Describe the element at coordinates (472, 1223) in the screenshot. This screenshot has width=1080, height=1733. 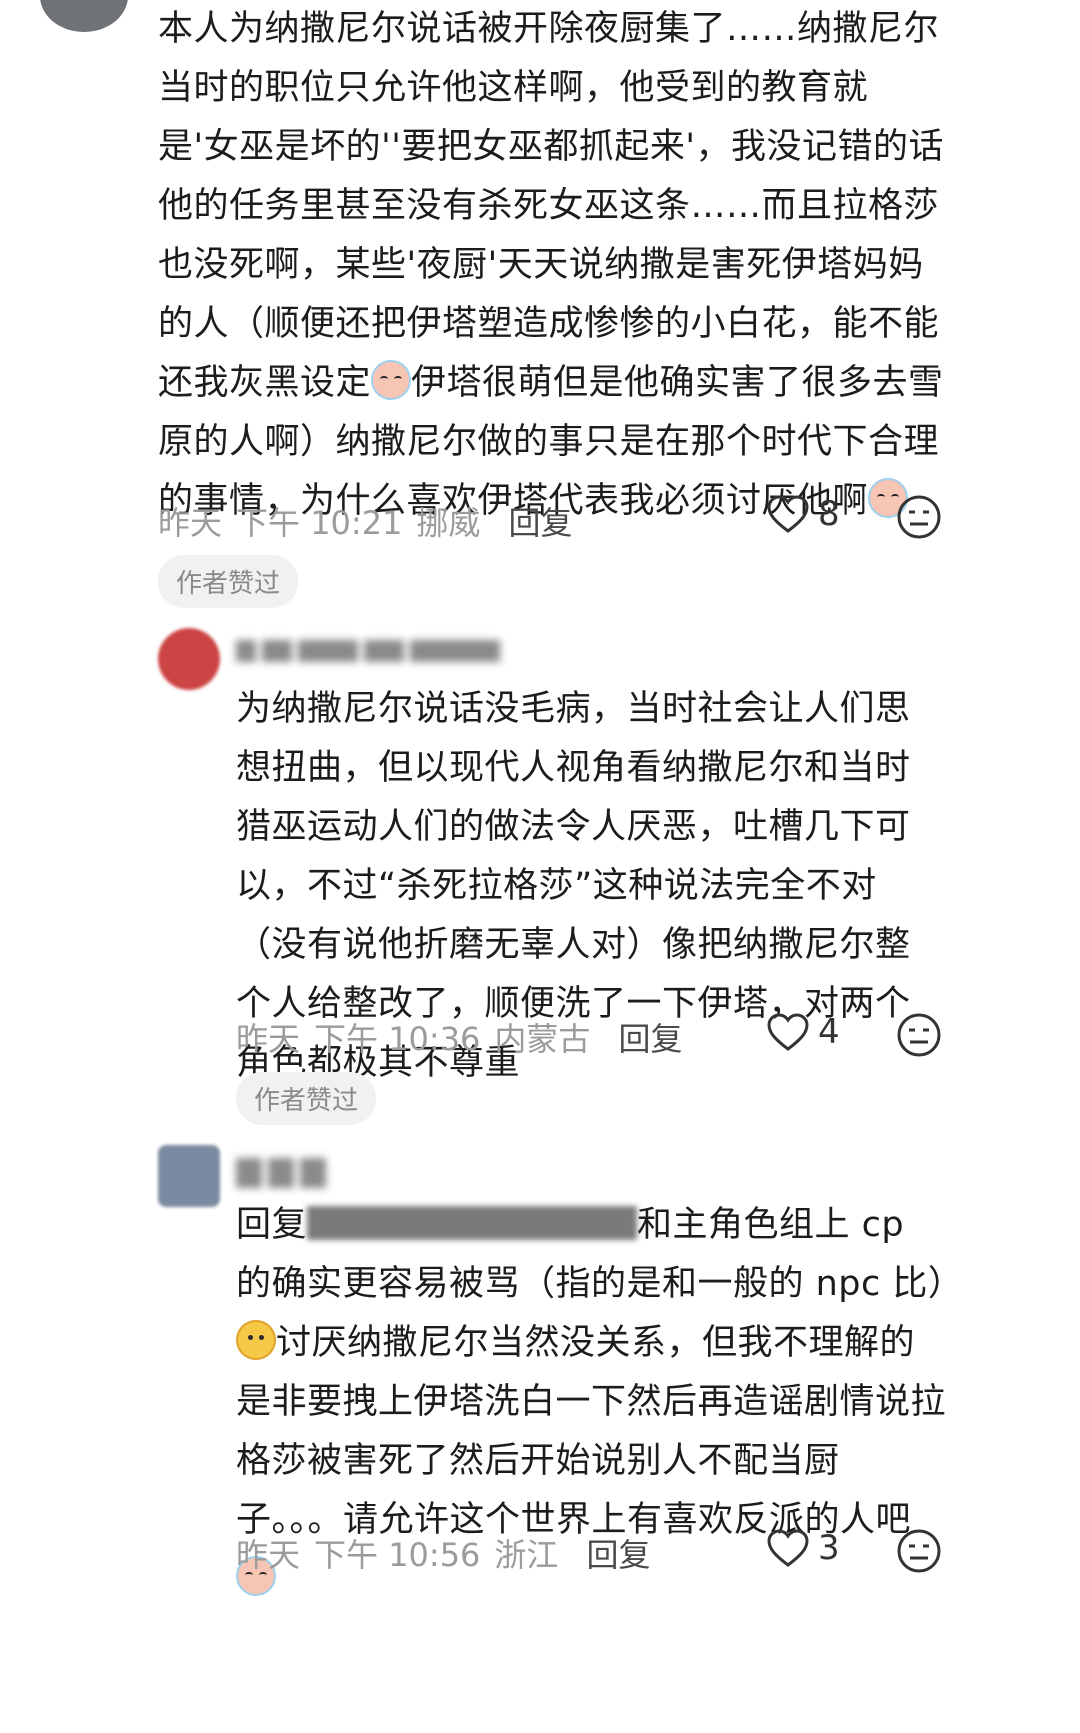
I see `redacted-username` at that location.